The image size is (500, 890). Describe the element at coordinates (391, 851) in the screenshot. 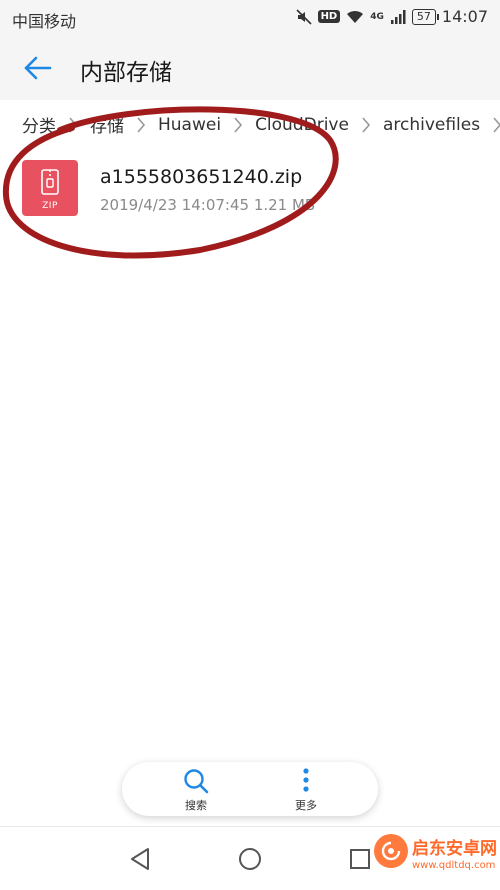

I see `watermark-logo-icon` at that location.